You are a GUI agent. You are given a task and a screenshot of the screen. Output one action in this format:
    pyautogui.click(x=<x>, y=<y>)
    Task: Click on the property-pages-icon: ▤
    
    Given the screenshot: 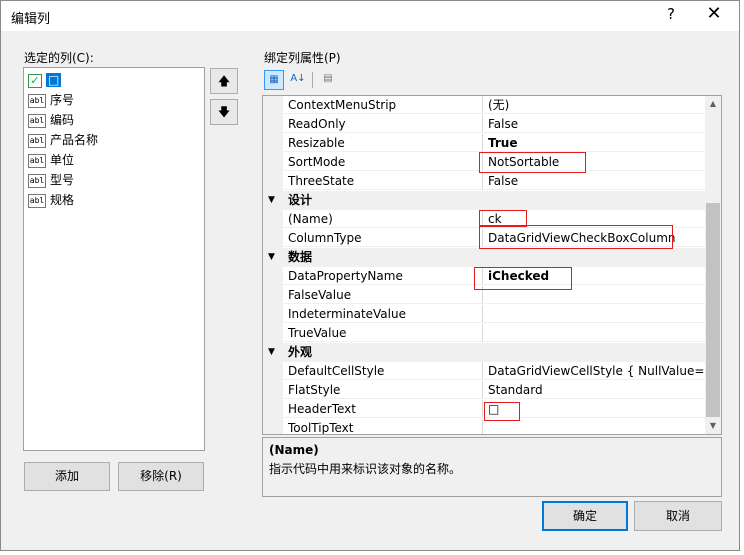 What is the action you would take?
    pyautogui.click(x=328, y=80)
    